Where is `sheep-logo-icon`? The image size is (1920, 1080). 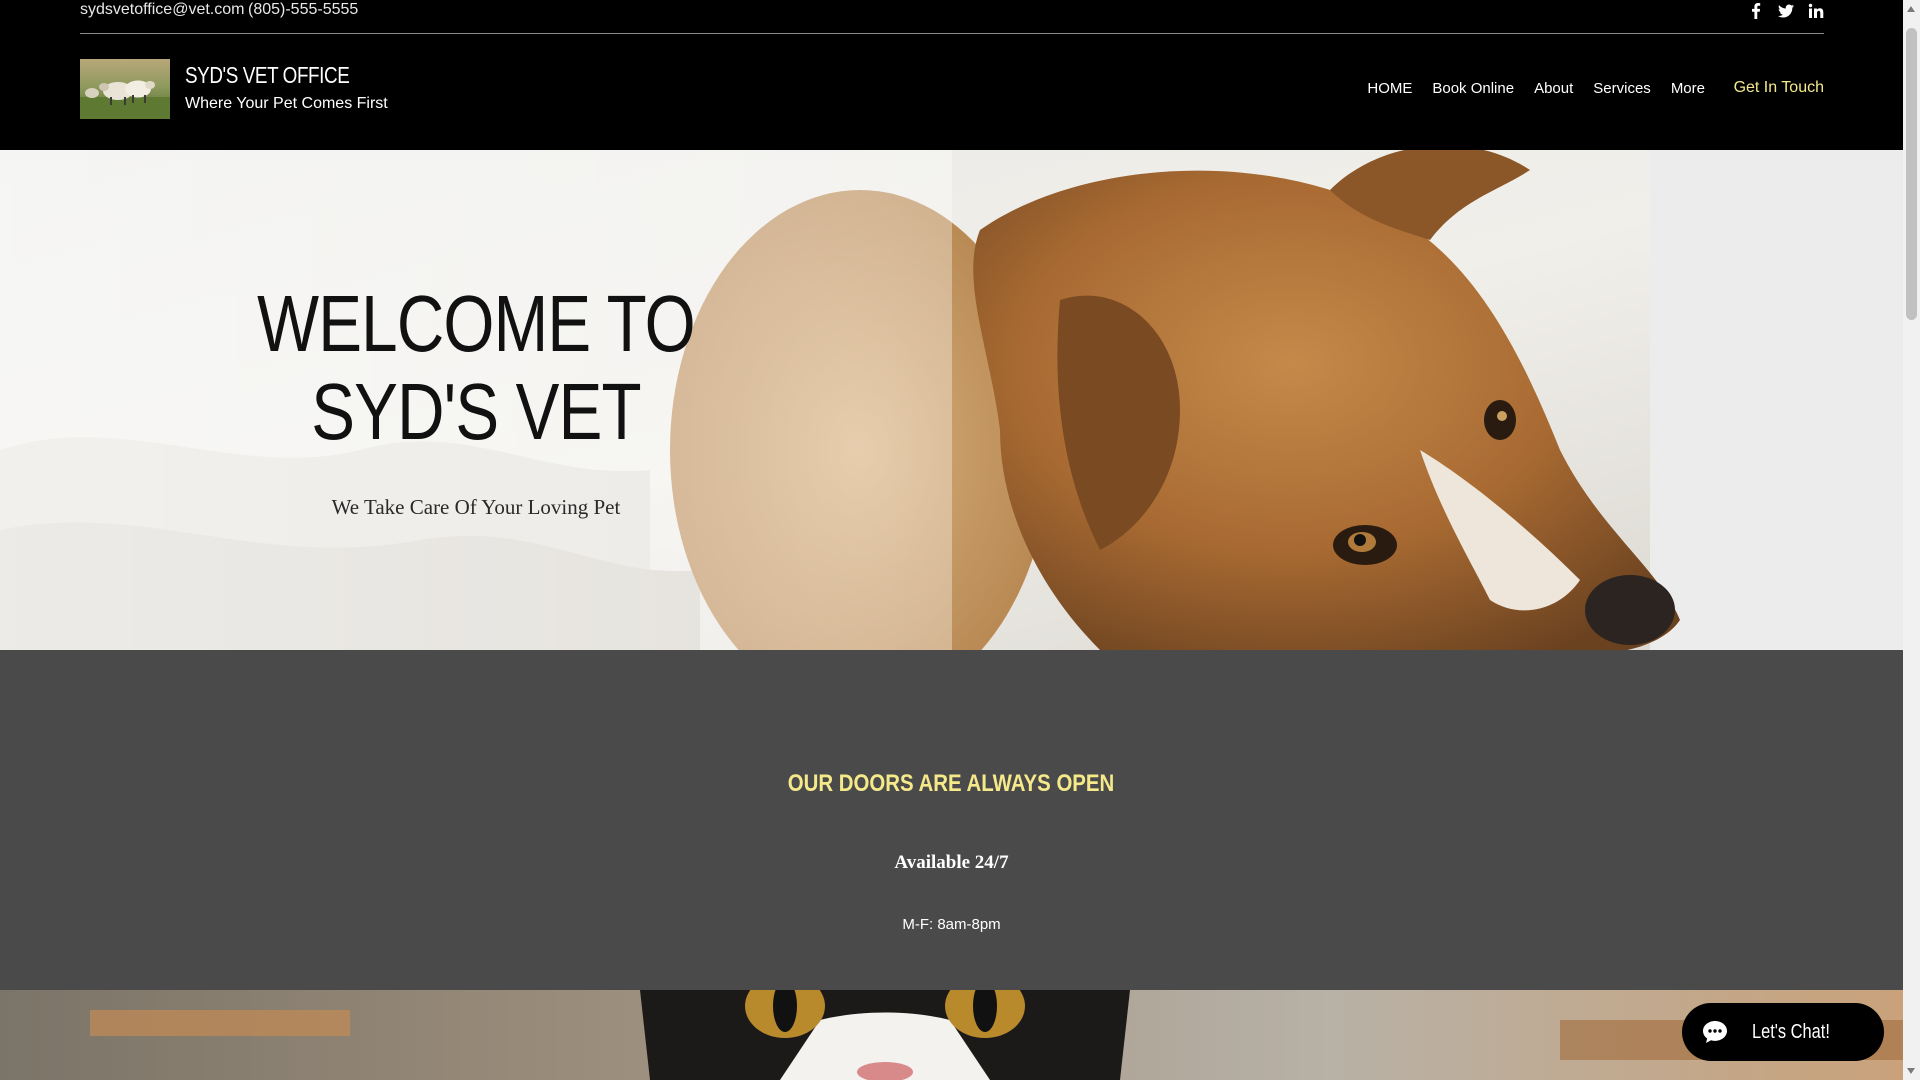
sheep-logo-icon is located at coordinates (125, 89).